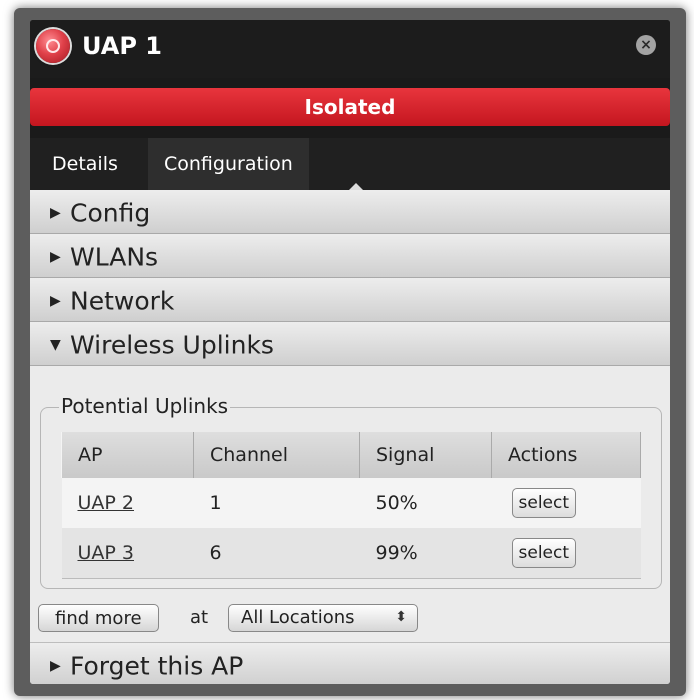  What do you see at coordinates (55, 344) in the screenshot?
I see `chevron-down-icon: ▼` at bounding box center [55, 344].